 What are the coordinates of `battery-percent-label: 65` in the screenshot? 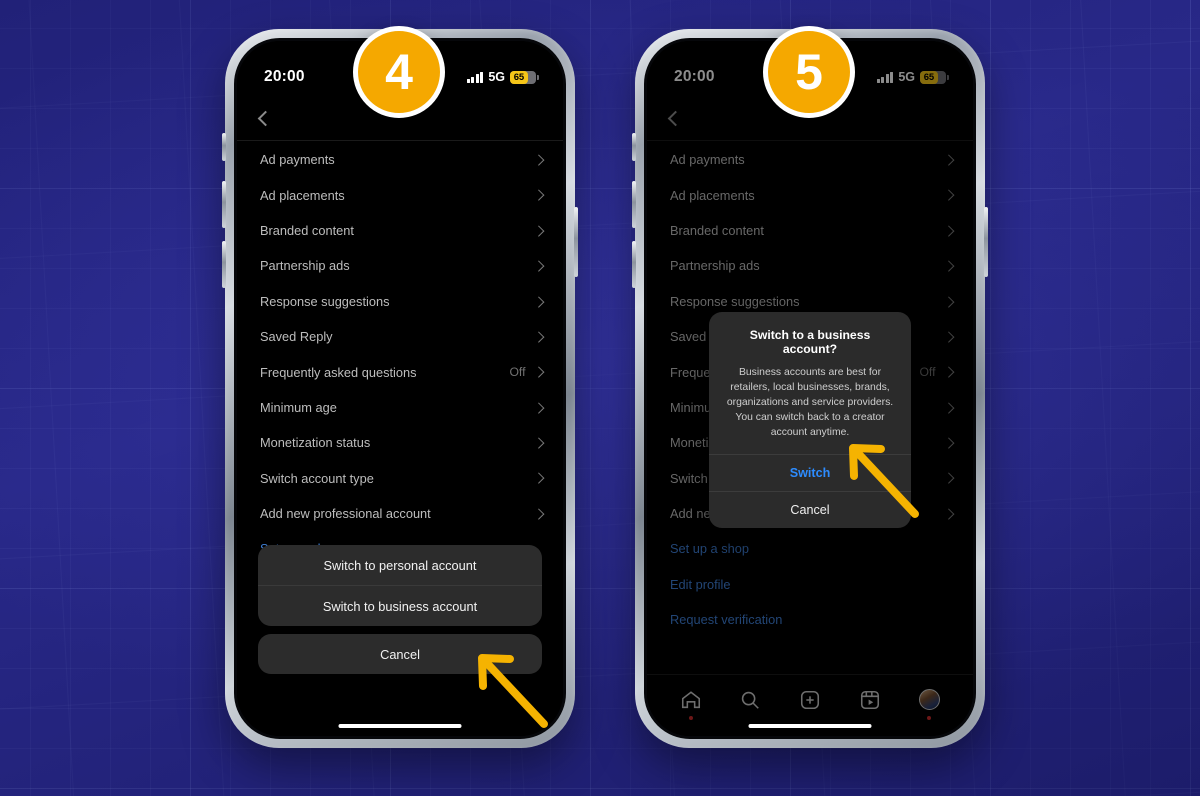 It's located at (518, 77).